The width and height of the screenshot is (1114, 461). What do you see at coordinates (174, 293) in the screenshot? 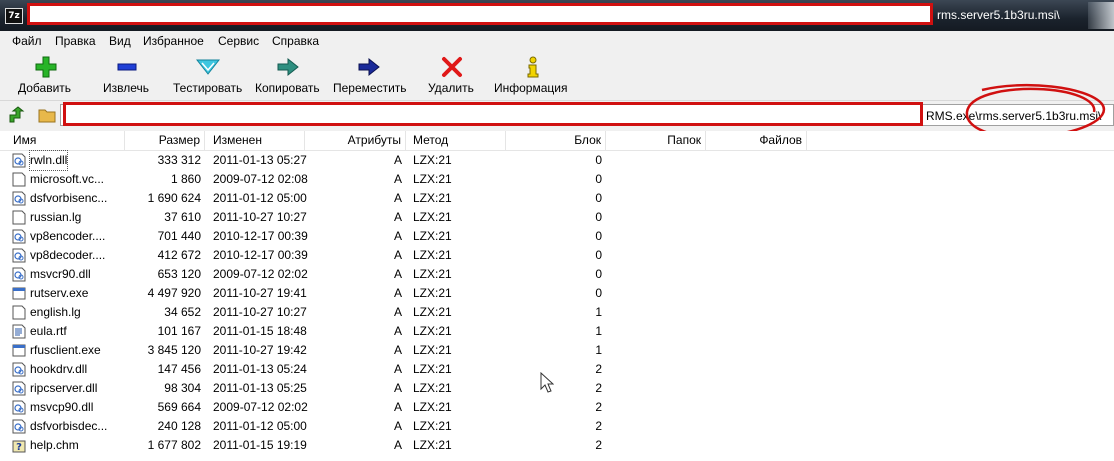
I see `file-size: 4 497 920` at bounding box center [174, 293].